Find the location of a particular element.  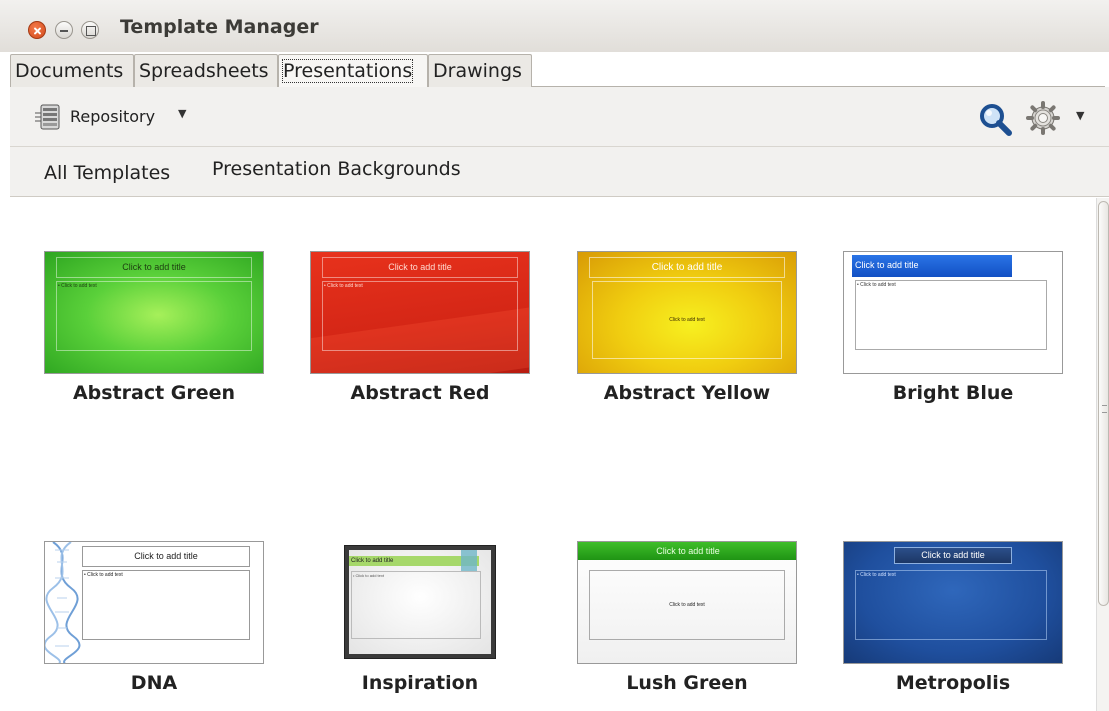

minimize-icon is located at coordinates (64, 30).